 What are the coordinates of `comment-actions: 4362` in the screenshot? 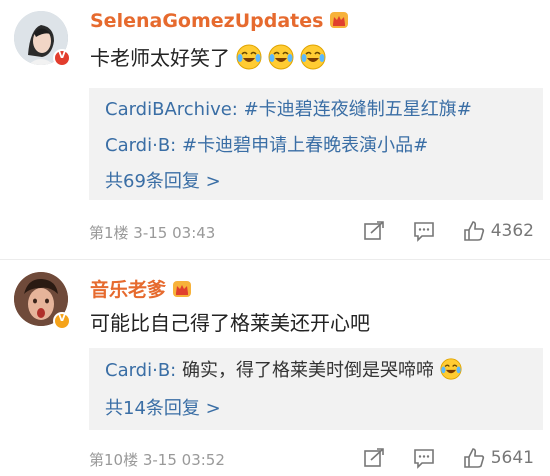 It's located at (434, 231).